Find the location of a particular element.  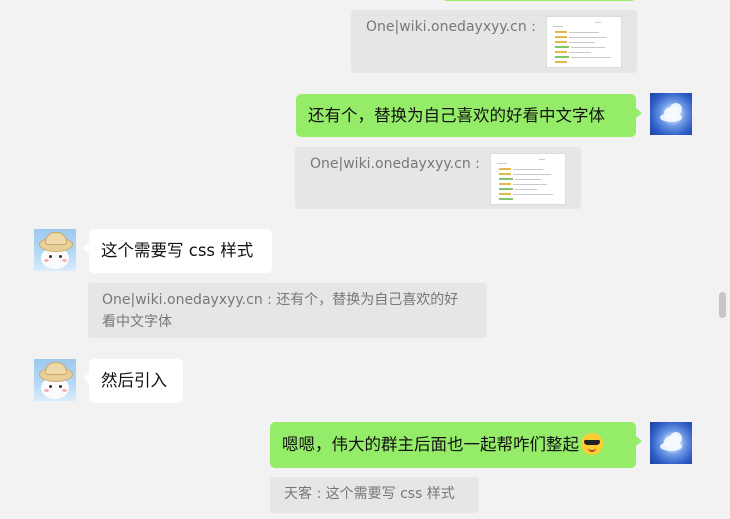

message-text: 嗯嗯，伟大的群主后面也一起帮咋们整起 is located at coordinates (430, 444).